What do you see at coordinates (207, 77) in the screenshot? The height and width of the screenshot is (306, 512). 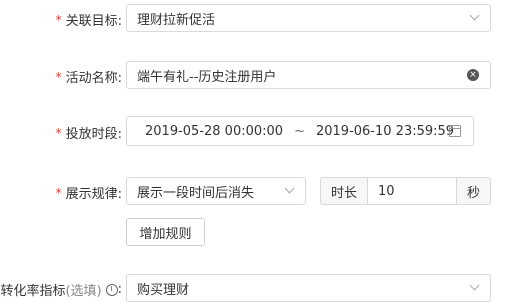 I see `activity-name-value: 端午有礼--历史注册用户` at bounding box center [207, 77].